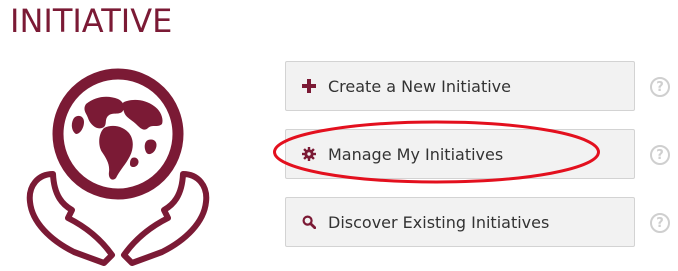 The width and height of the screenshot is (678, 271). I want to click on discover-initiatives-button: Discover Existing Initiatives, so click(460, 222).